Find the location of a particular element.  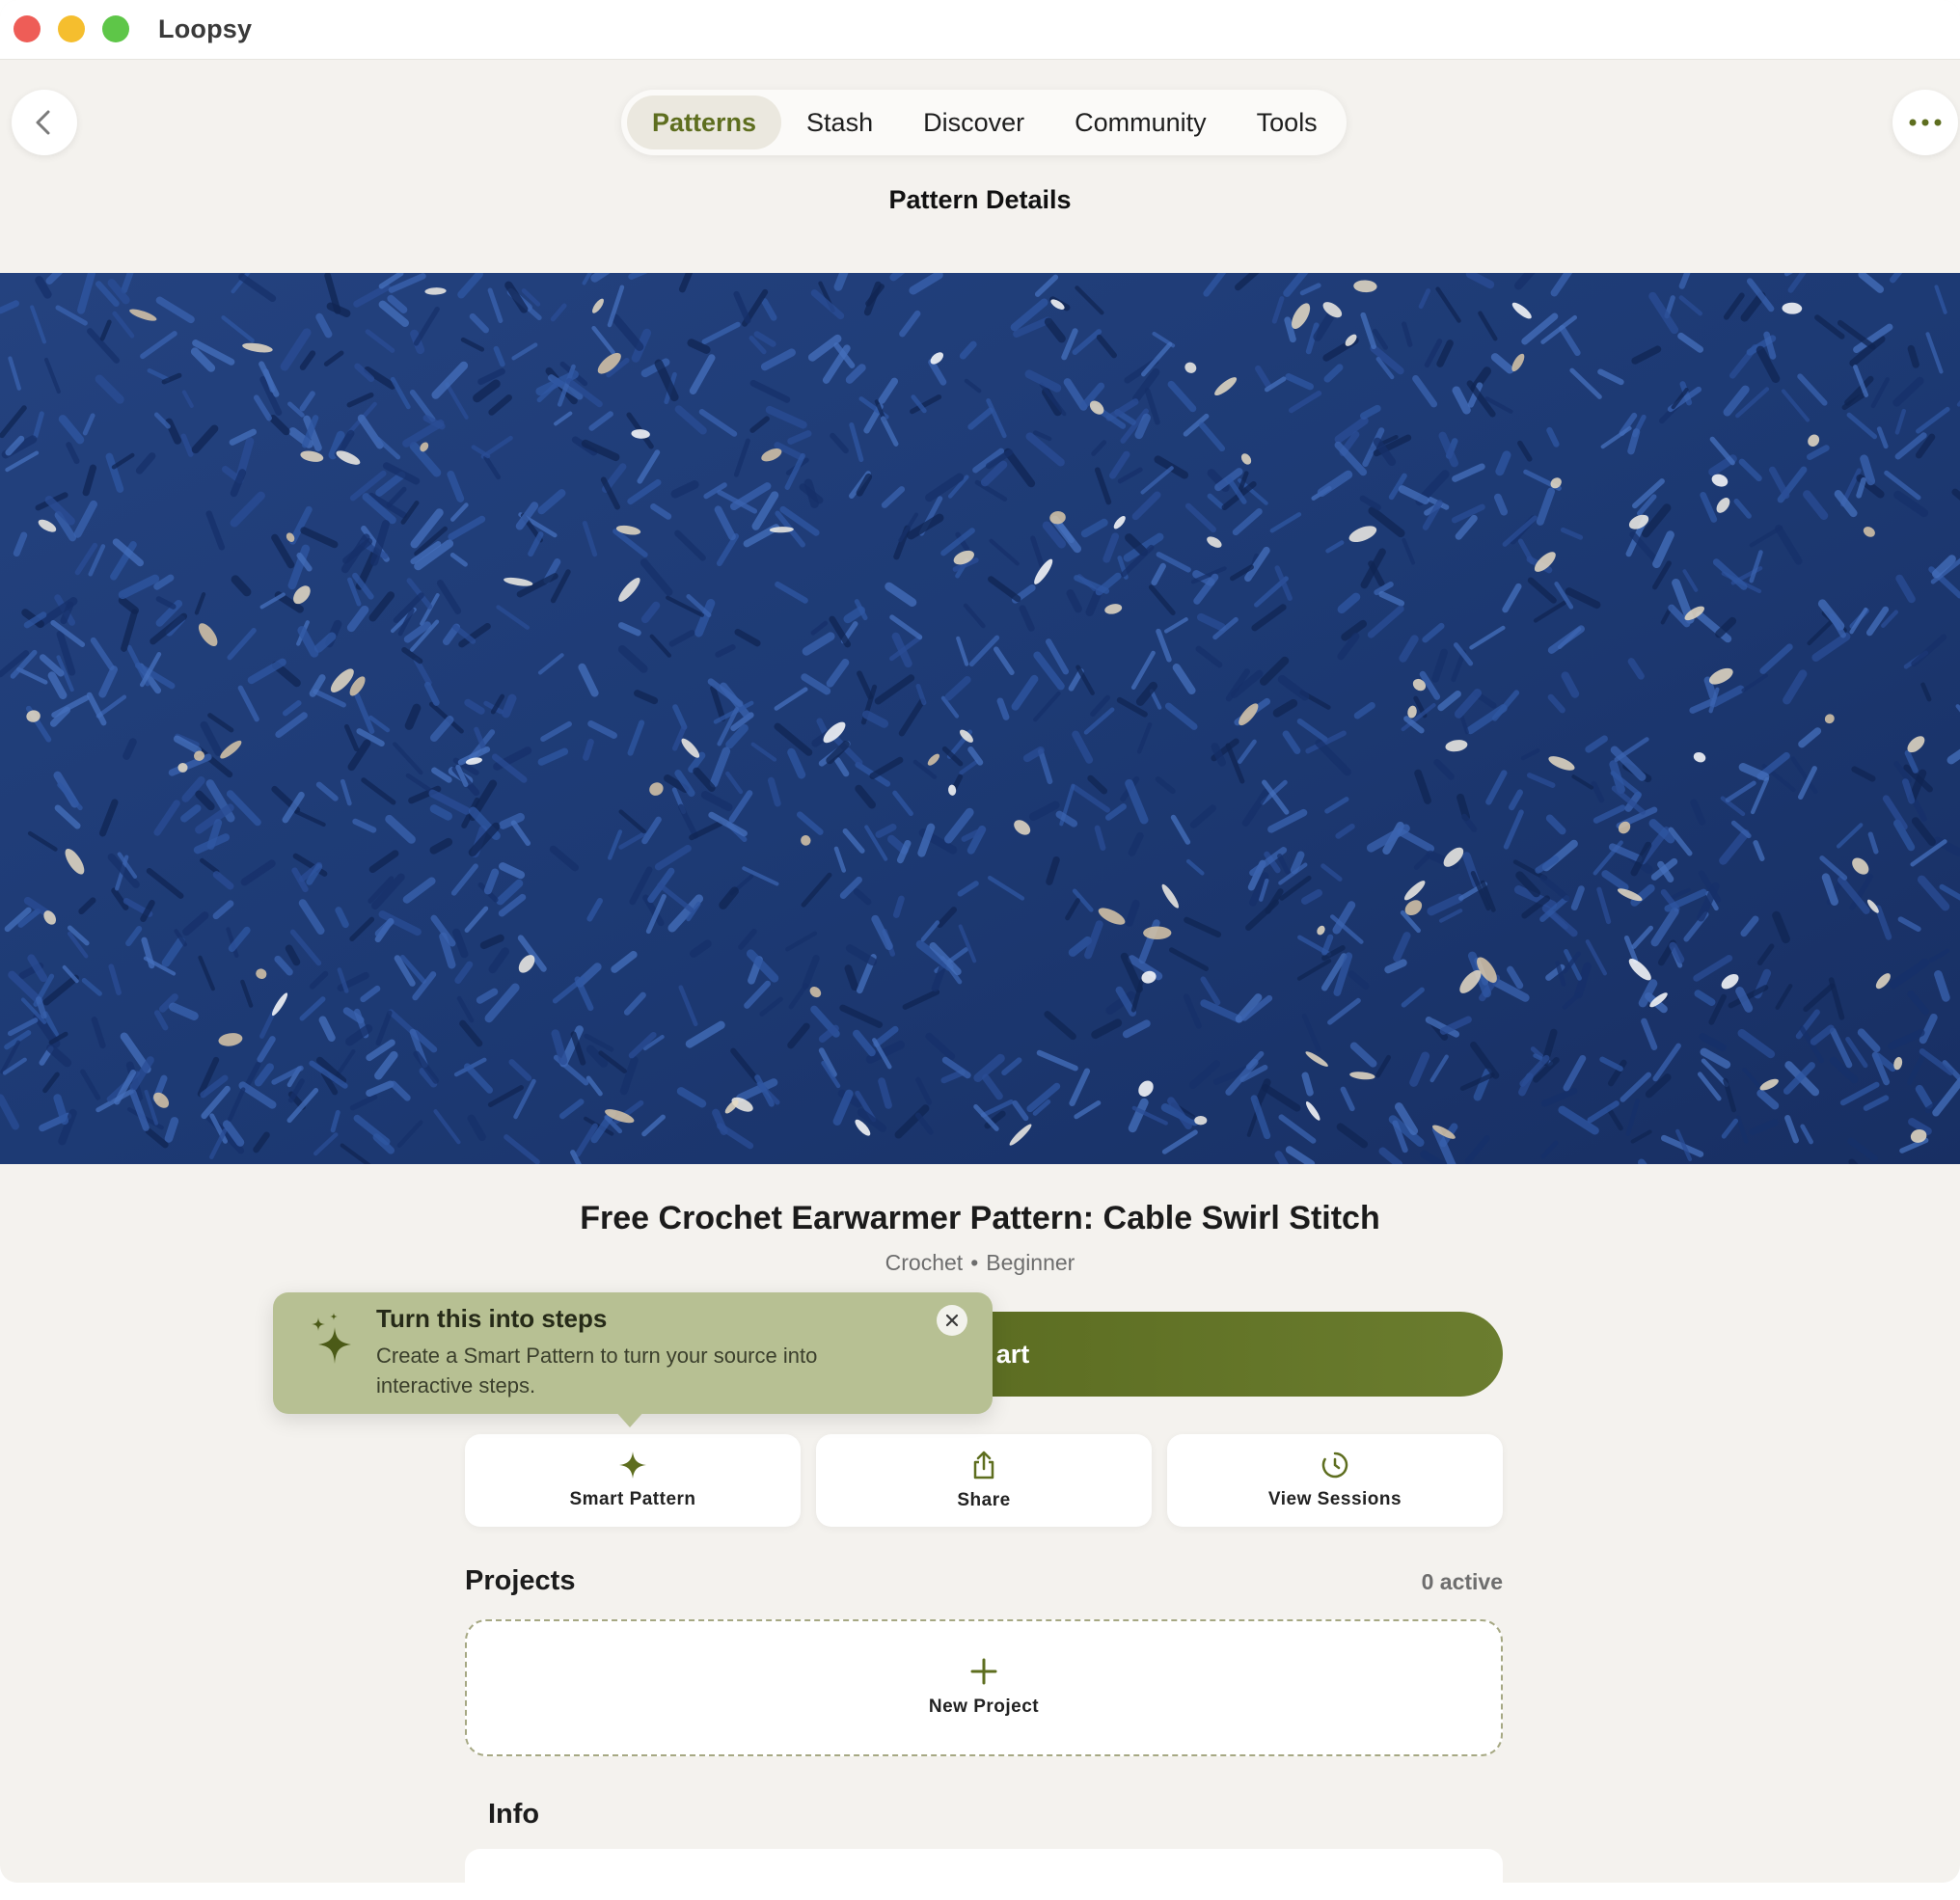

tab-patterns: Patterns is located at coordinates (704, 122).